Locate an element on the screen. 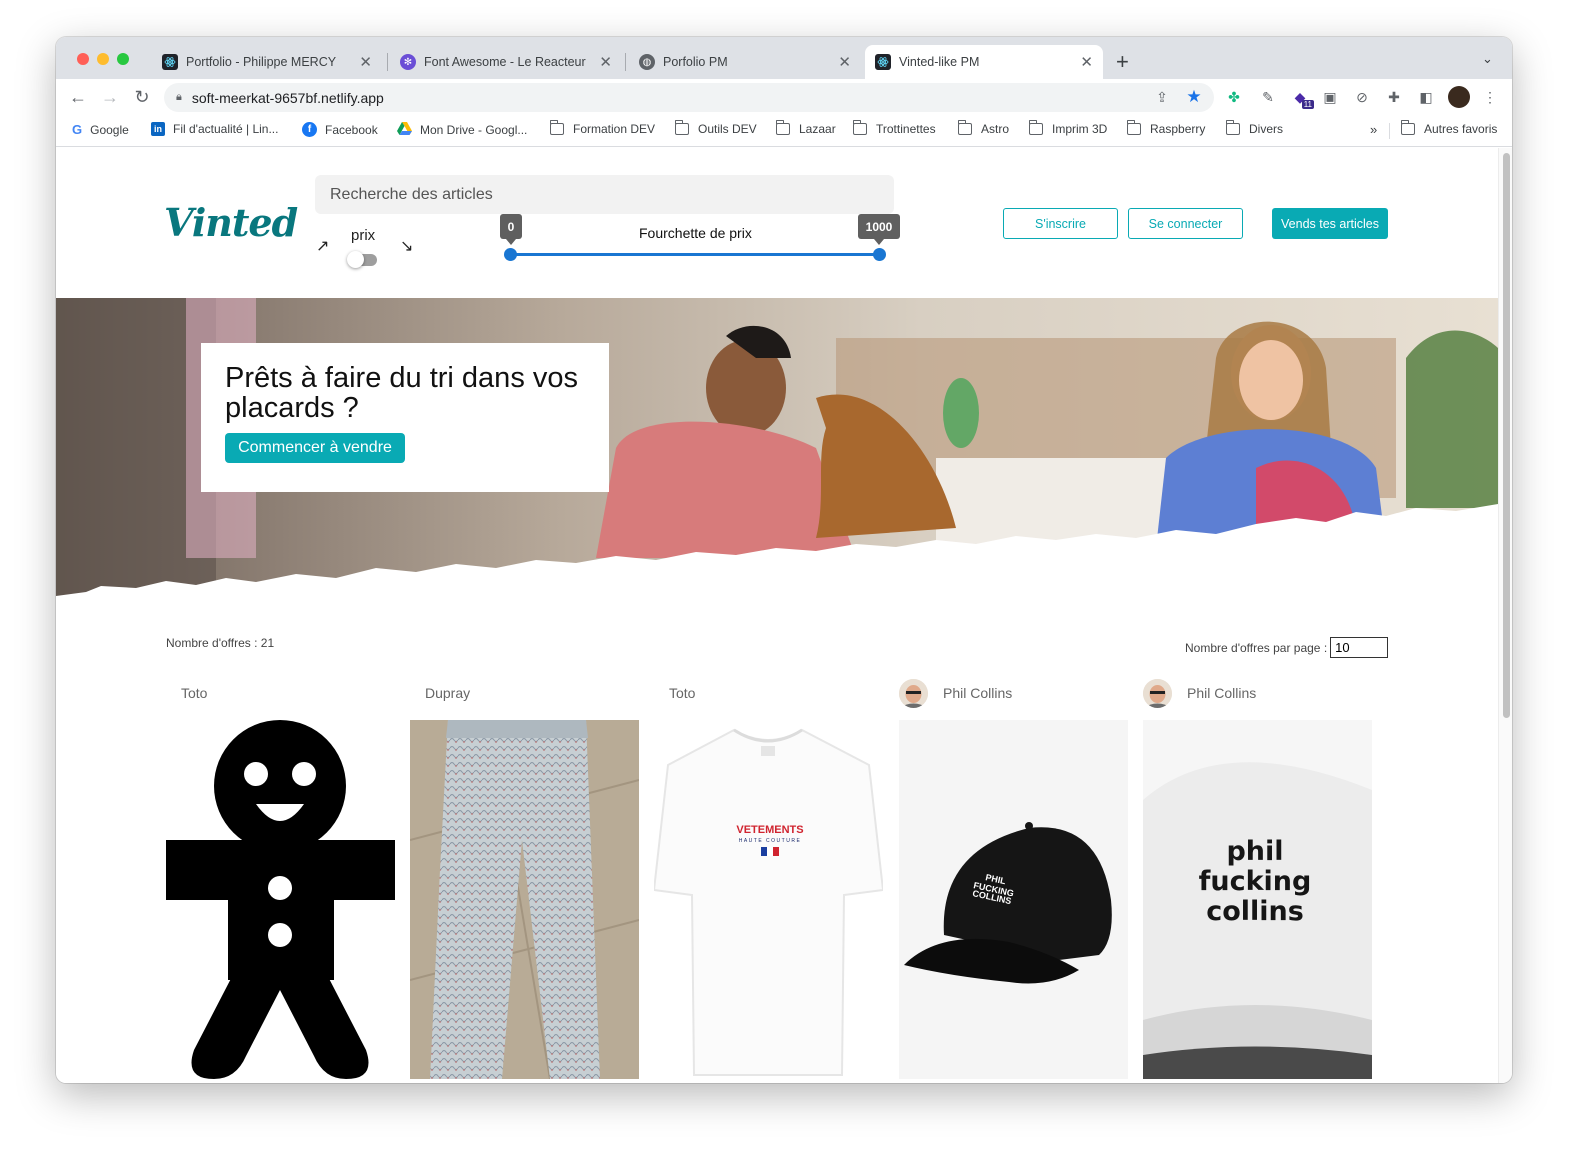 Image resolution: width=1572 pixels, height=1161 pixels. minimize-window-button is located at coordinates (103, 59).